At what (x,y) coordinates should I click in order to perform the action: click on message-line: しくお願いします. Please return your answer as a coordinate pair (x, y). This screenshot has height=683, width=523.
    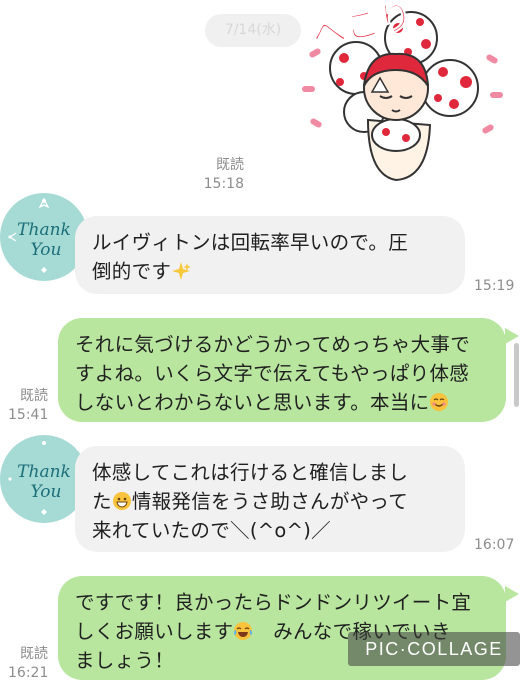
    Looking at the image, I should click on (154, 631).